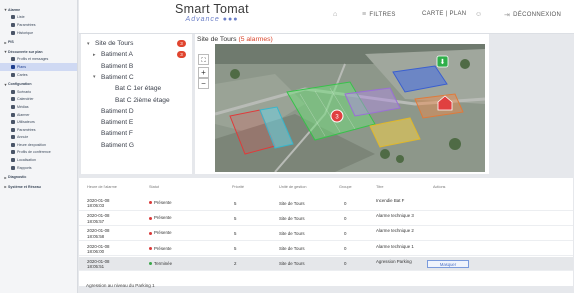  I want to click on sidebar-item-label: Alarme, so click(14, 9).